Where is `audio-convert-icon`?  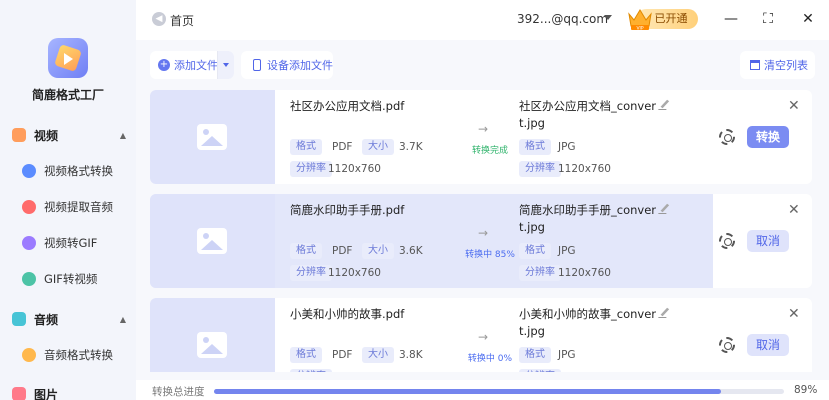 audio-convert-icon is located at coordinates (29, 355).